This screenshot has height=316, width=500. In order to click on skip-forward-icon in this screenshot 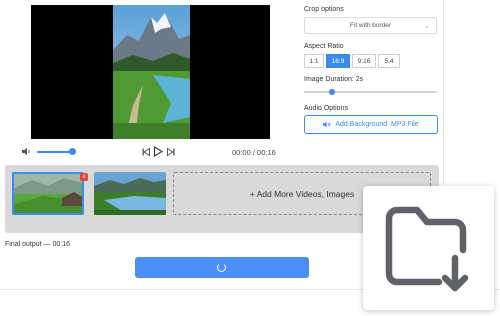, I will do `click(171, 152)`.